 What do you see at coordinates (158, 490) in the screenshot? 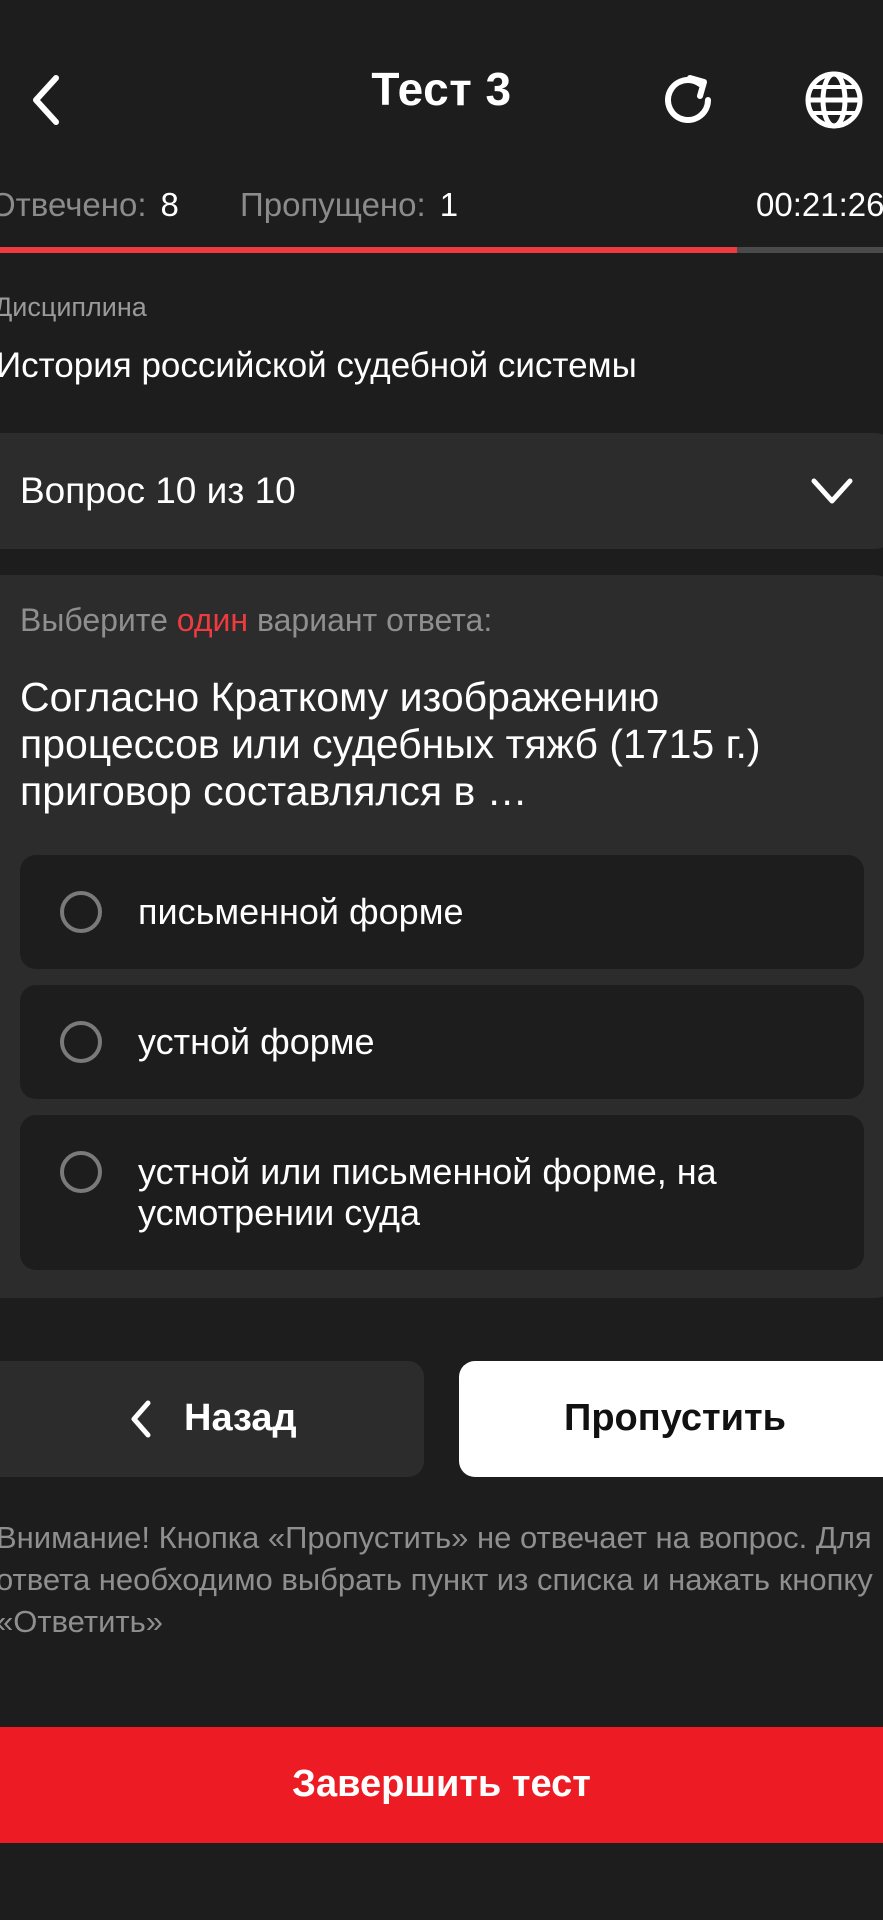
I see `question-selector-label: Вопрос 10 из 10` at bounding box center [158, 490].